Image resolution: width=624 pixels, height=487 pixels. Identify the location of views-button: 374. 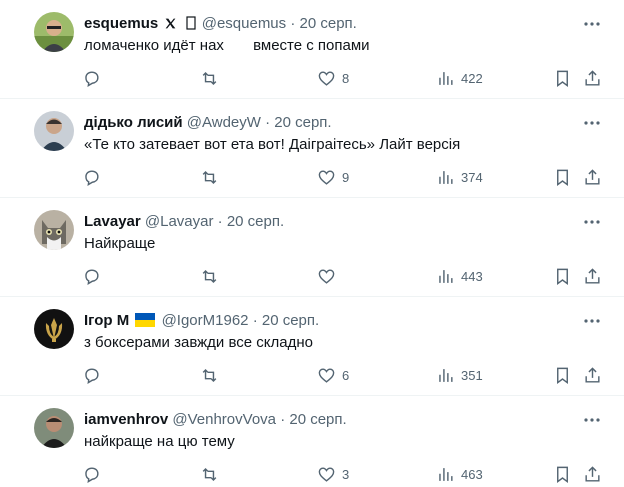
(459, 177).